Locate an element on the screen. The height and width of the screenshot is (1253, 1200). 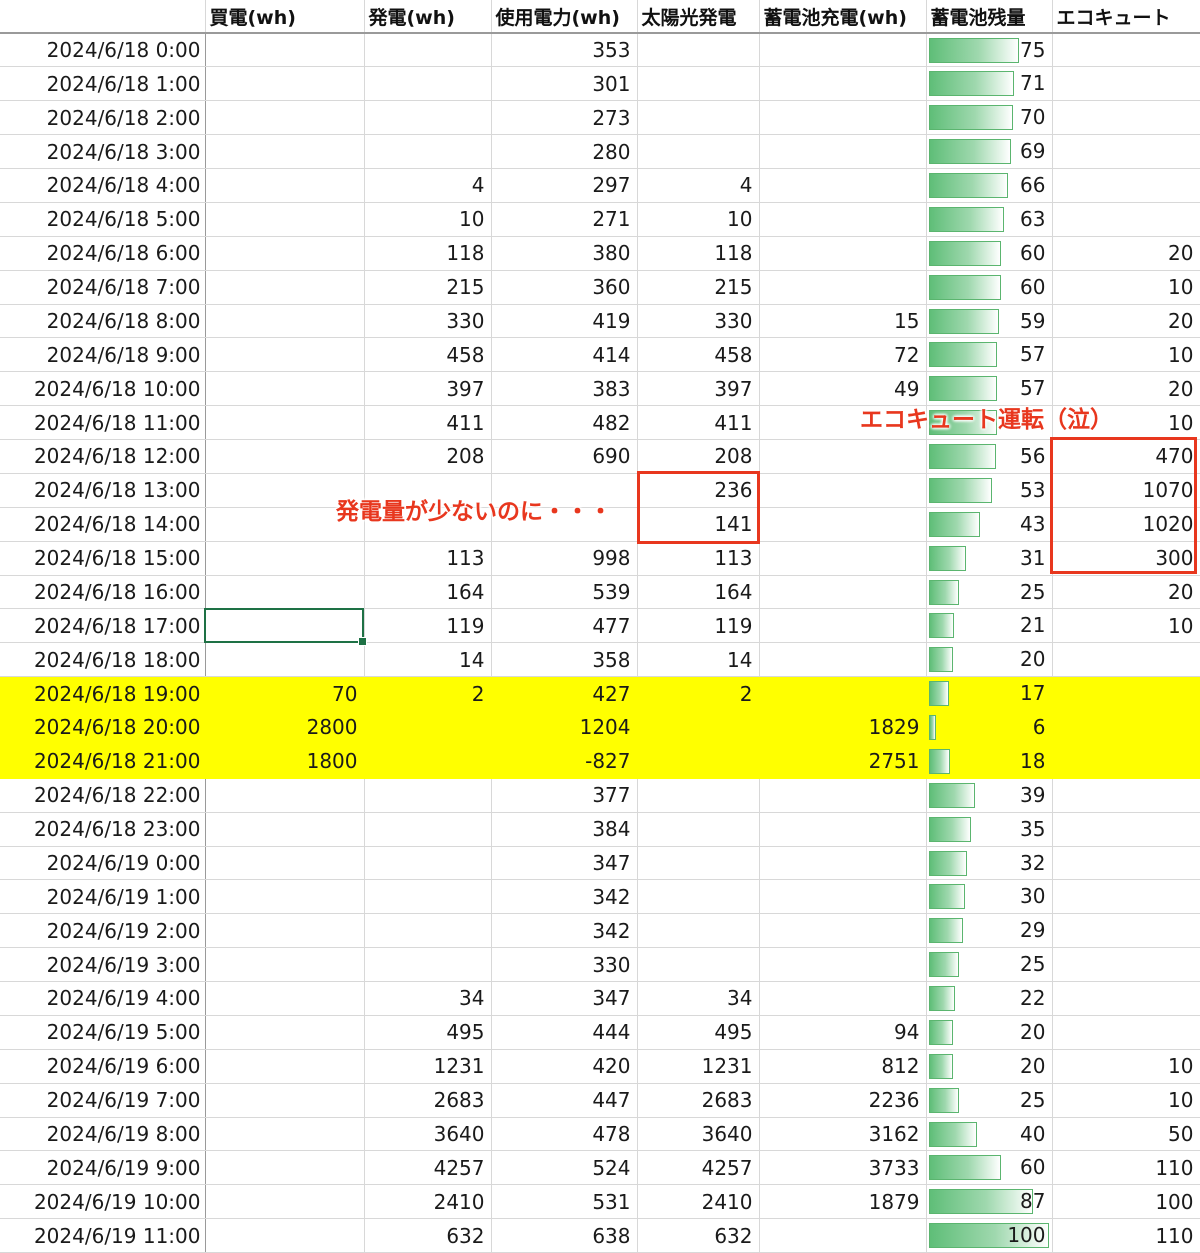
header-cell-battery-level: 蓄電池残量 is located at coordinates (989, 17).